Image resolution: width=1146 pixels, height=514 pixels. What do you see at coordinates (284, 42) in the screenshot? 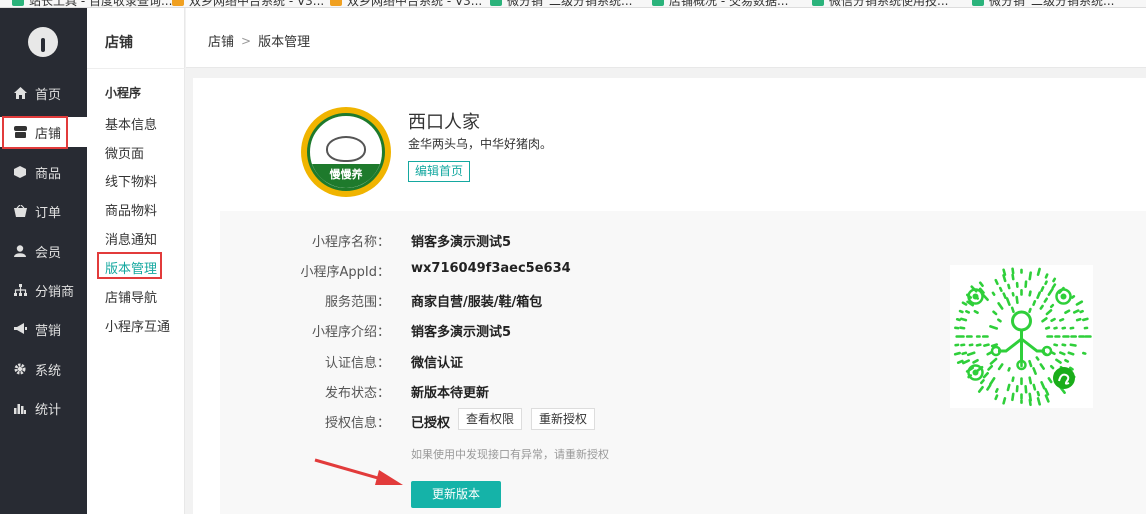
I see `breadcrumb-current: 版本管理` at bounding box center [284, 42].